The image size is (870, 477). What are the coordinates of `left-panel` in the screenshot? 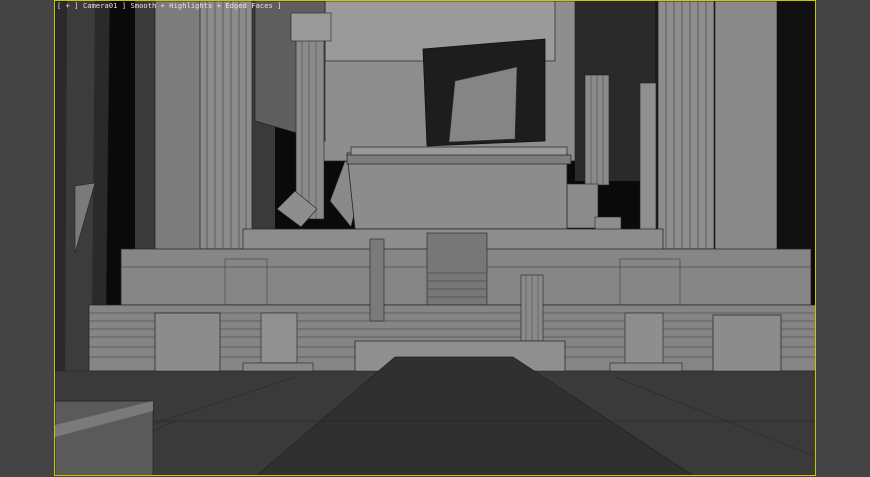 It's located at (27, 238).